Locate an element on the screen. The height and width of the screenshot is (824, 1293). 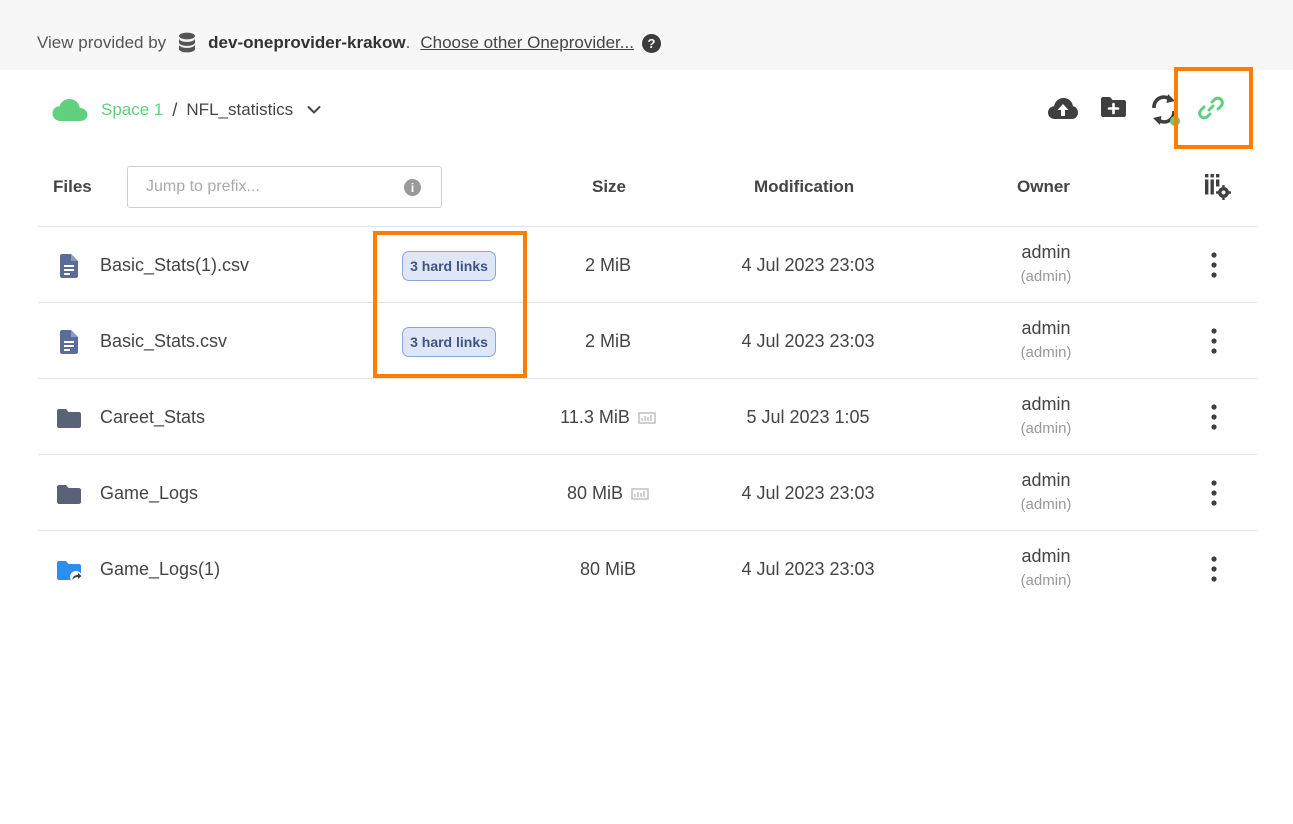
file-size: 11.3 MiB is located at coordinates (608, 417).